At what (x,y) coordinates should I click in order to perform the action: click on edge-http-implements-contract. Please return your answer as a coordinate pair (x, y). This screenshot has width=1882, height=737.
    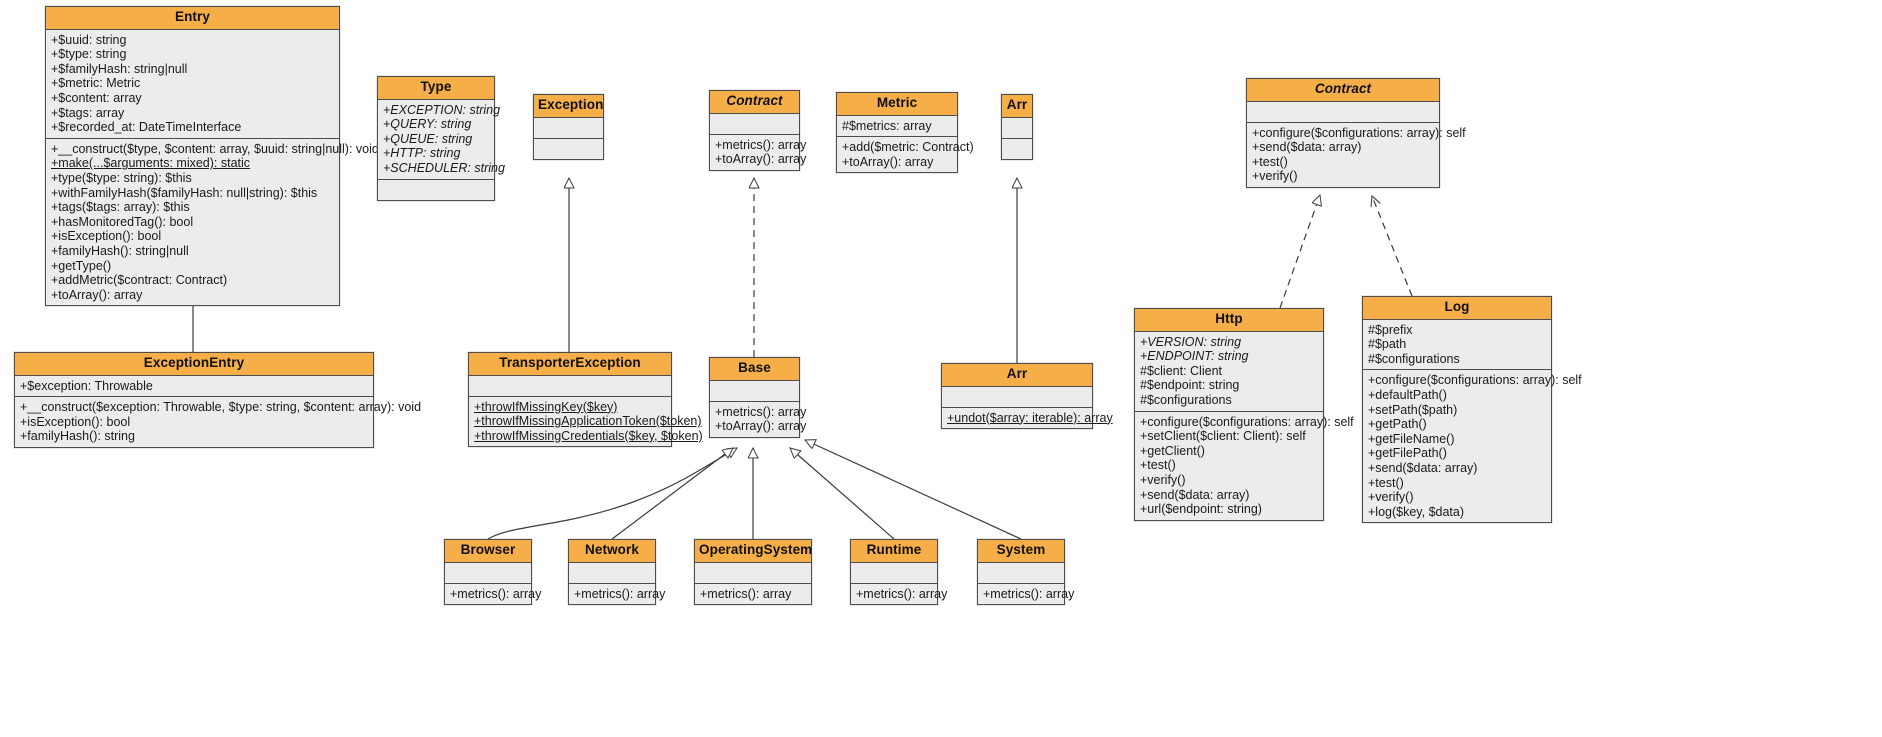
    Looking at the image, I should click on (1299, 252).